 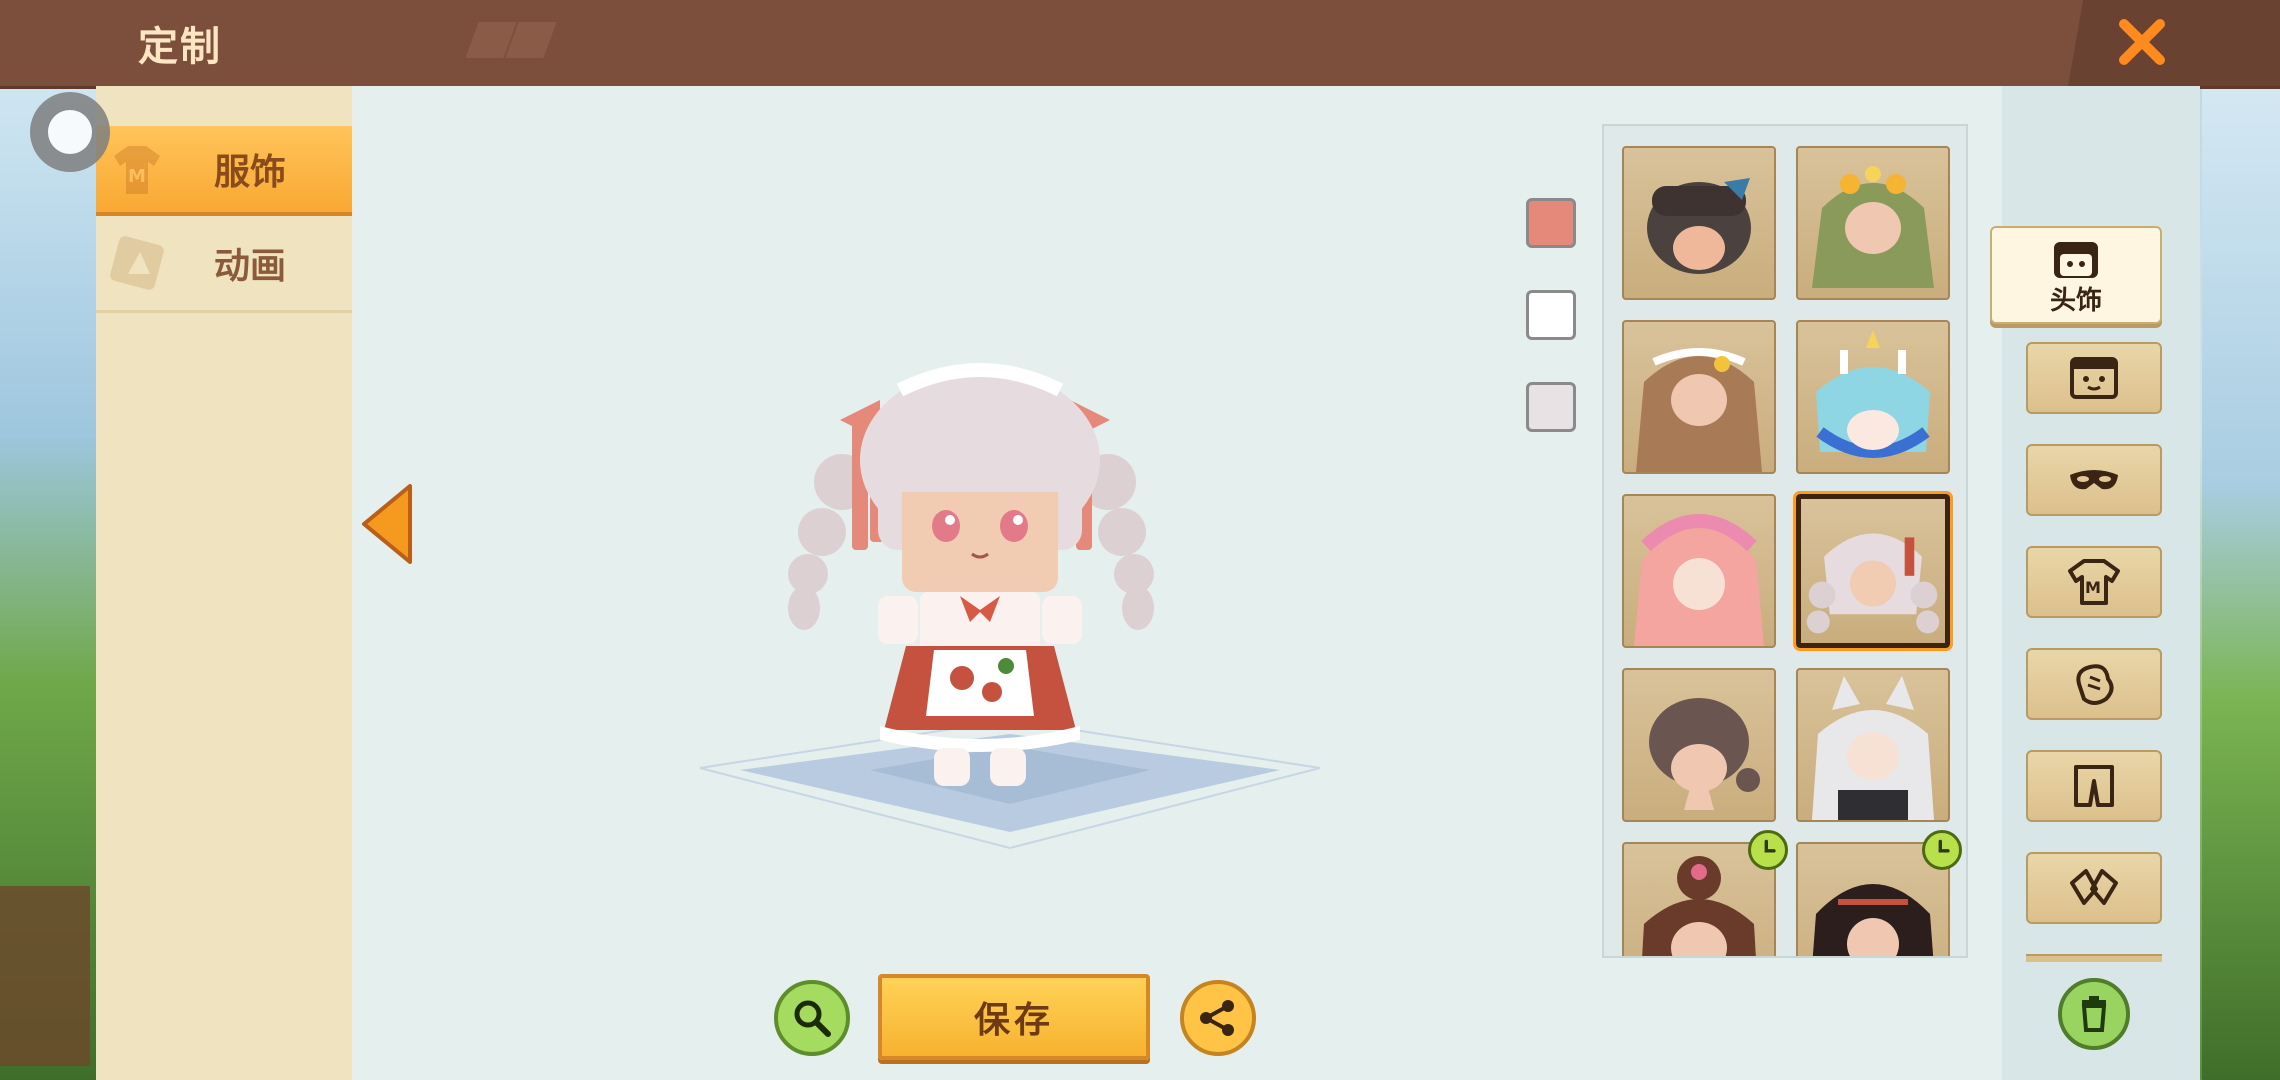 I want to click on animation-icon, so click(x=137, y=263).